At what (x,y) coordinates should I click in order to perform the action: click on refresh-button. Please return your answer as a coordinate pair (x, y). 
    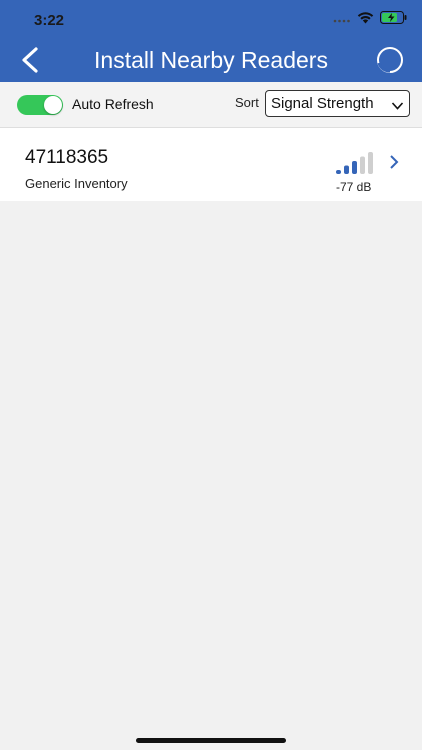
    Looking at the image, I should click on (390, 62).